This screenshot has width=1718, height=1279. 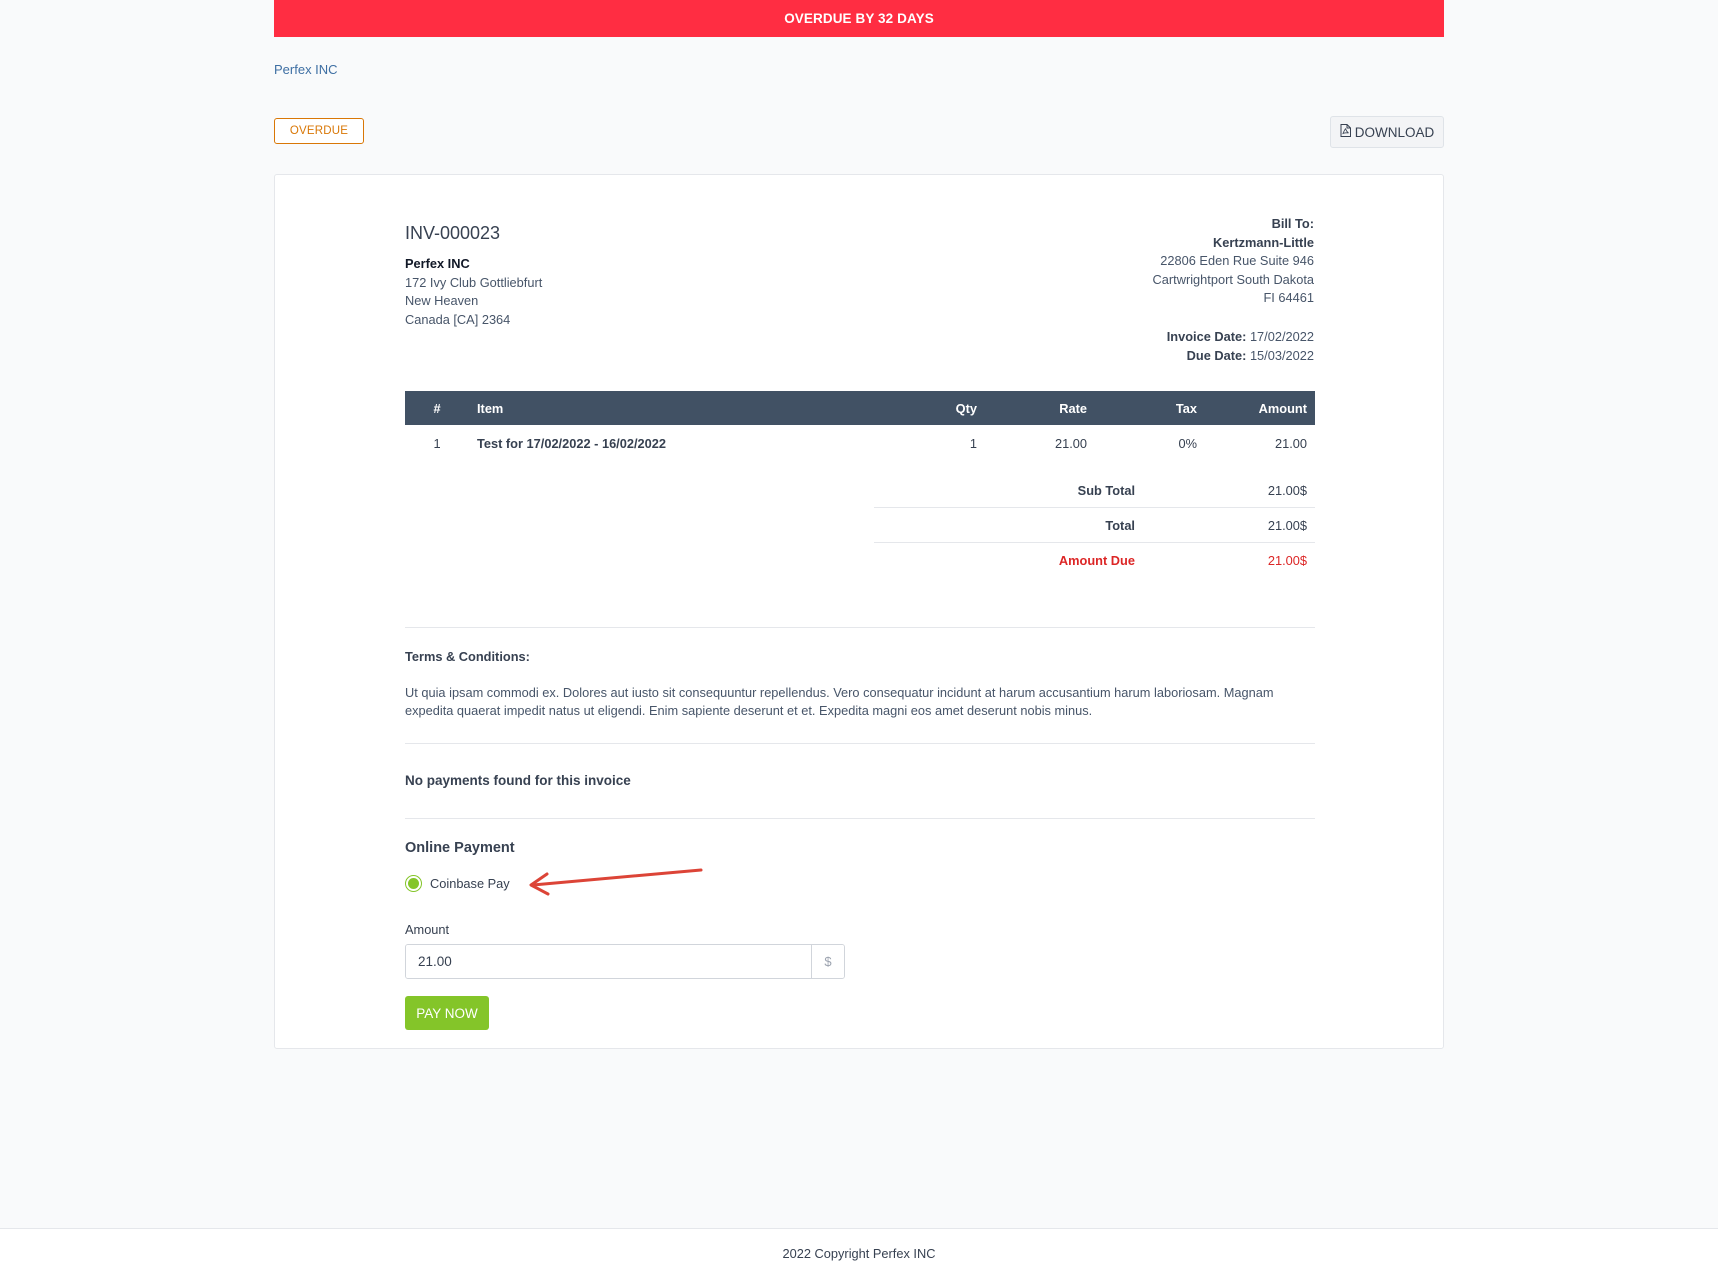 I want to click on row-number: 1, so click(x=437, y=443).